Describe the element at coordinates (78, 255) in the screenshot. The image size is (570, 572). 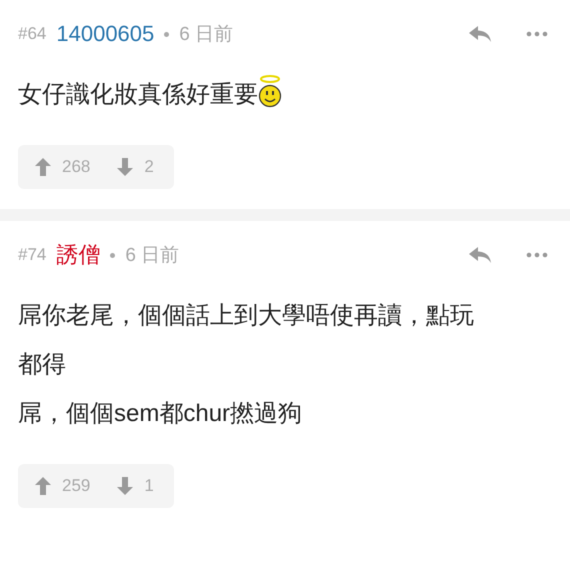
I see `username: 誘僧` at that location.